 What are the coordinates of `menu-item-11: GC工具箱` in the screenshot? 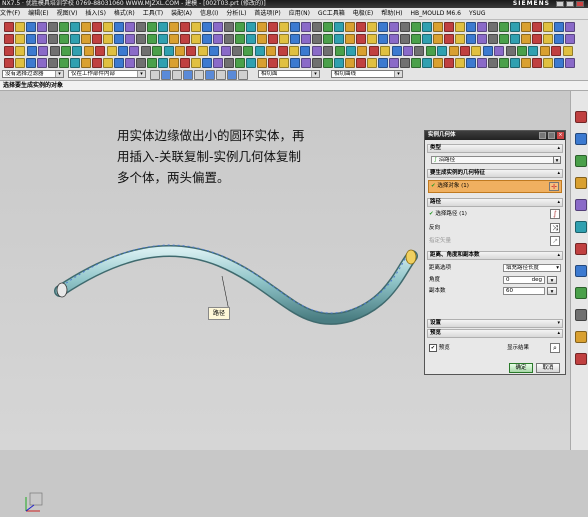 It's located at (331, 13).